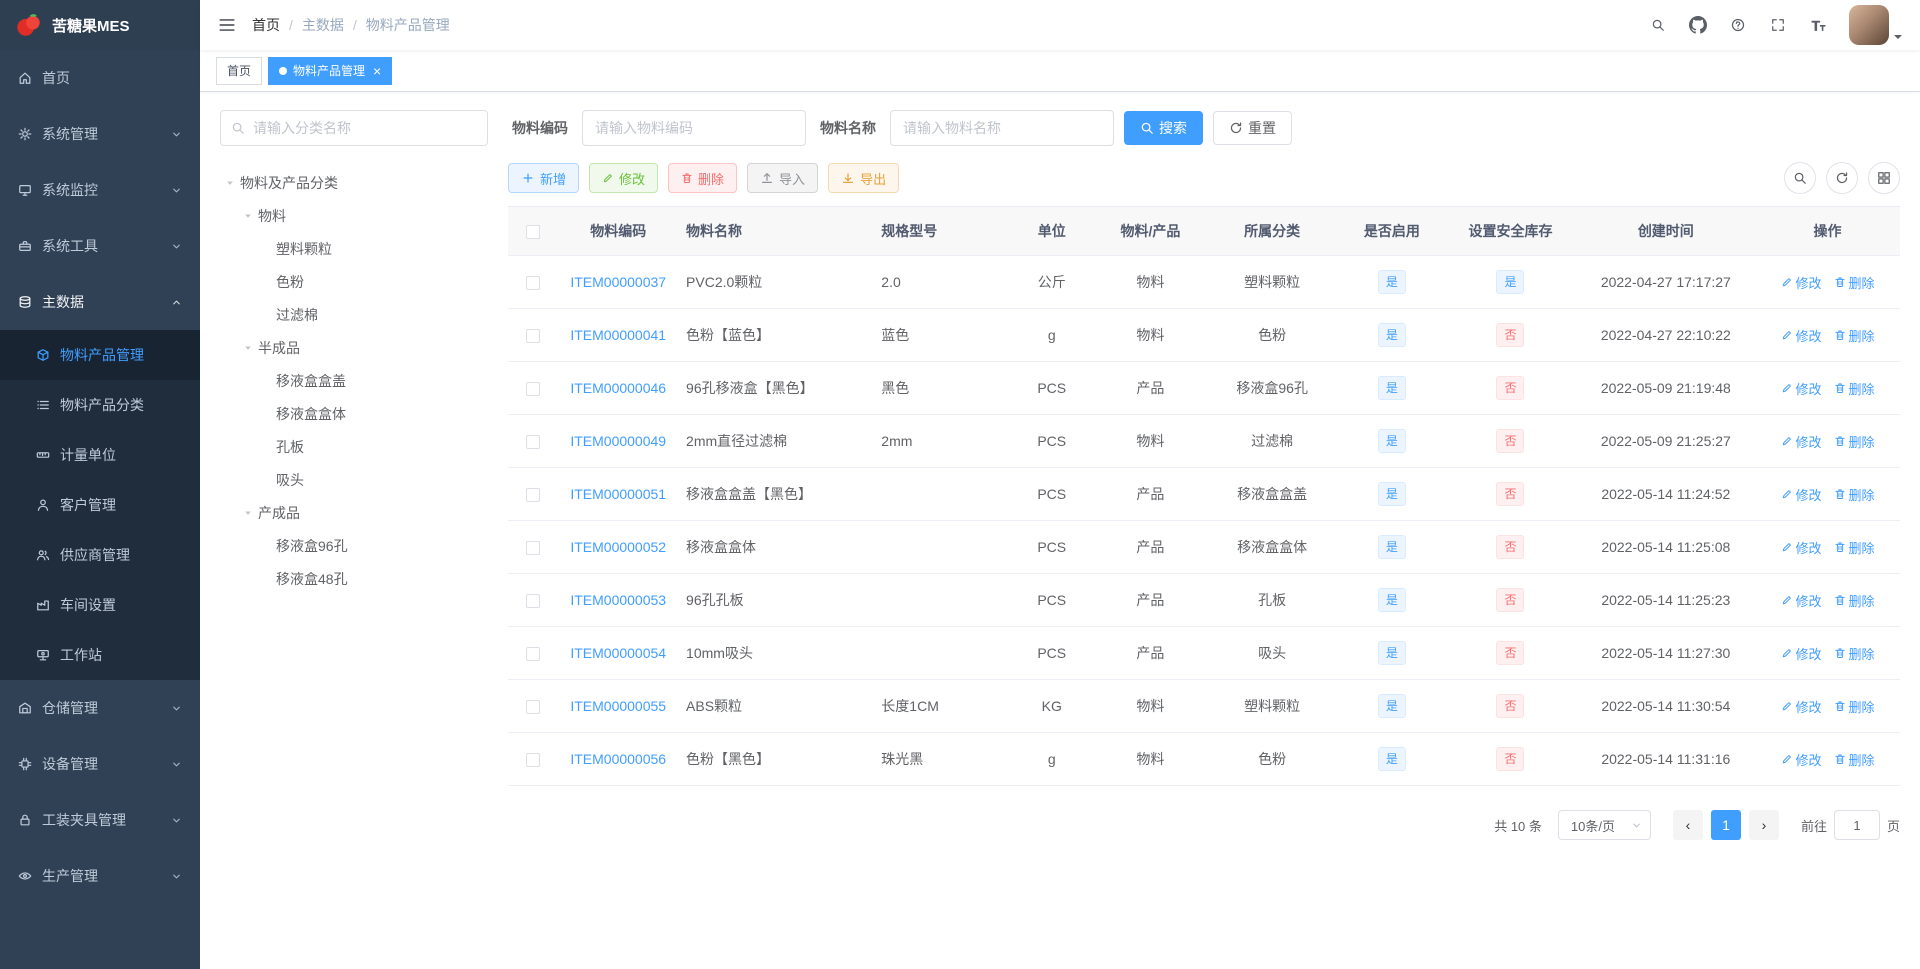  I want to click on category-search-input, so click(365, 128).